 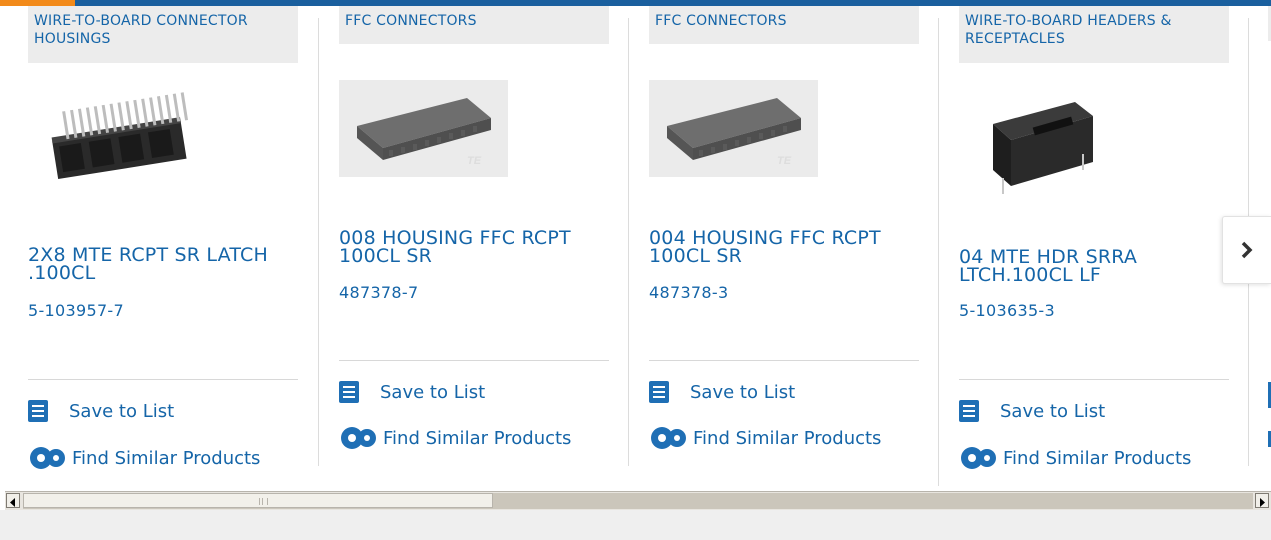 What do you see at coordinates (378, 292) in the screenshot?
I see `part-number: 487378-7` at bounding box center [378, 292].